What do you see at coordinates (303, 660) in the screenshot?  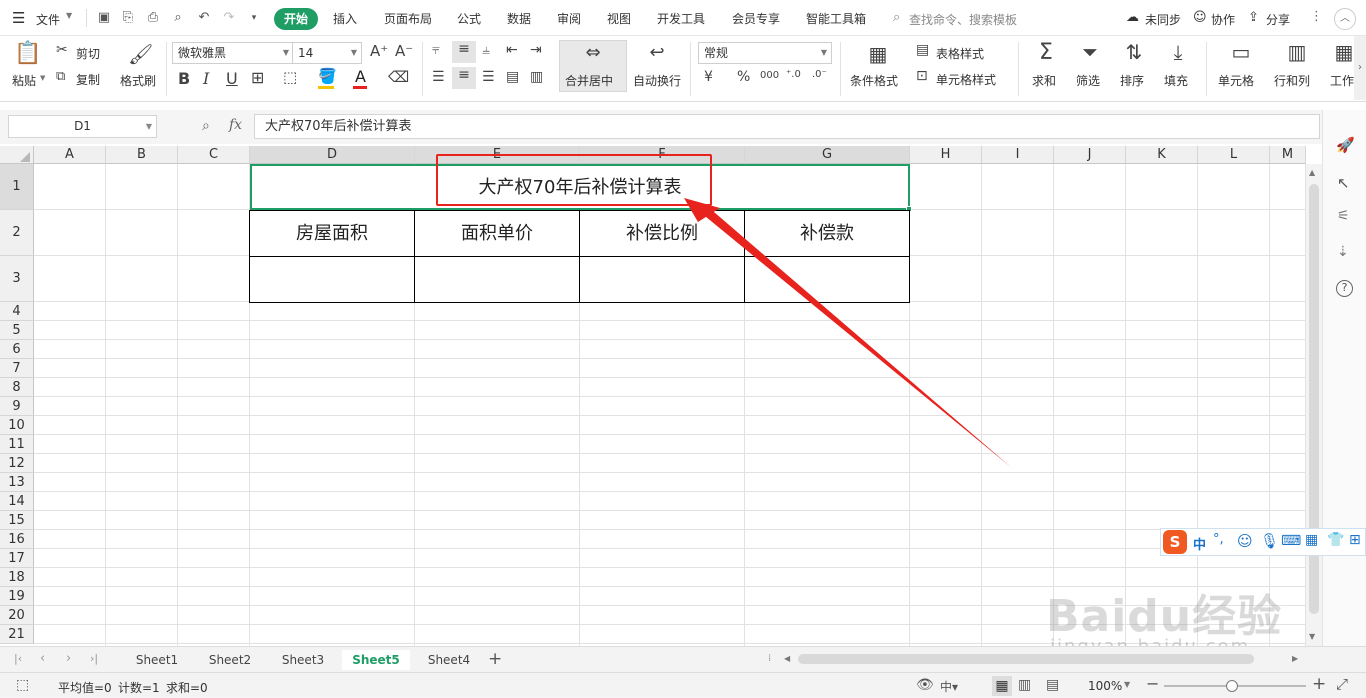 I see `sheet-tab-sheet3: Sheet3` at bounding box center [303, 660].